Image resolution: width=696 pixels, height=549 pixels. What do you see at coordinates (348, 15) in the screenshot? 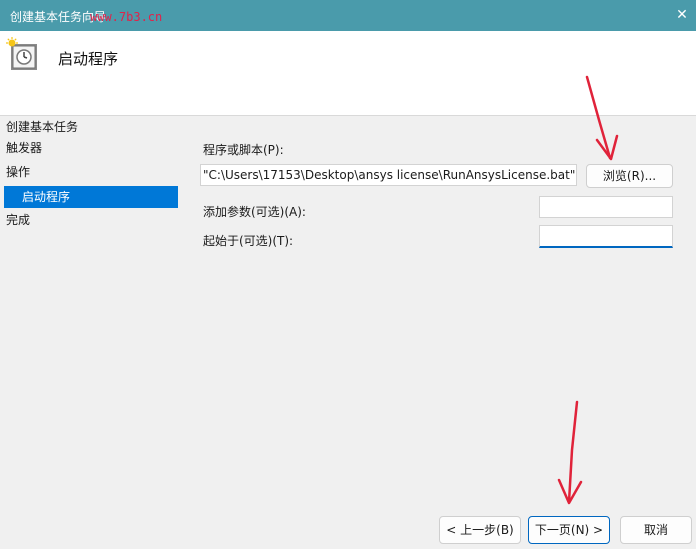
I see `title-bar: 创建基本任务向导 www.7b3.cn ✕` at bounding box center [348, 15].